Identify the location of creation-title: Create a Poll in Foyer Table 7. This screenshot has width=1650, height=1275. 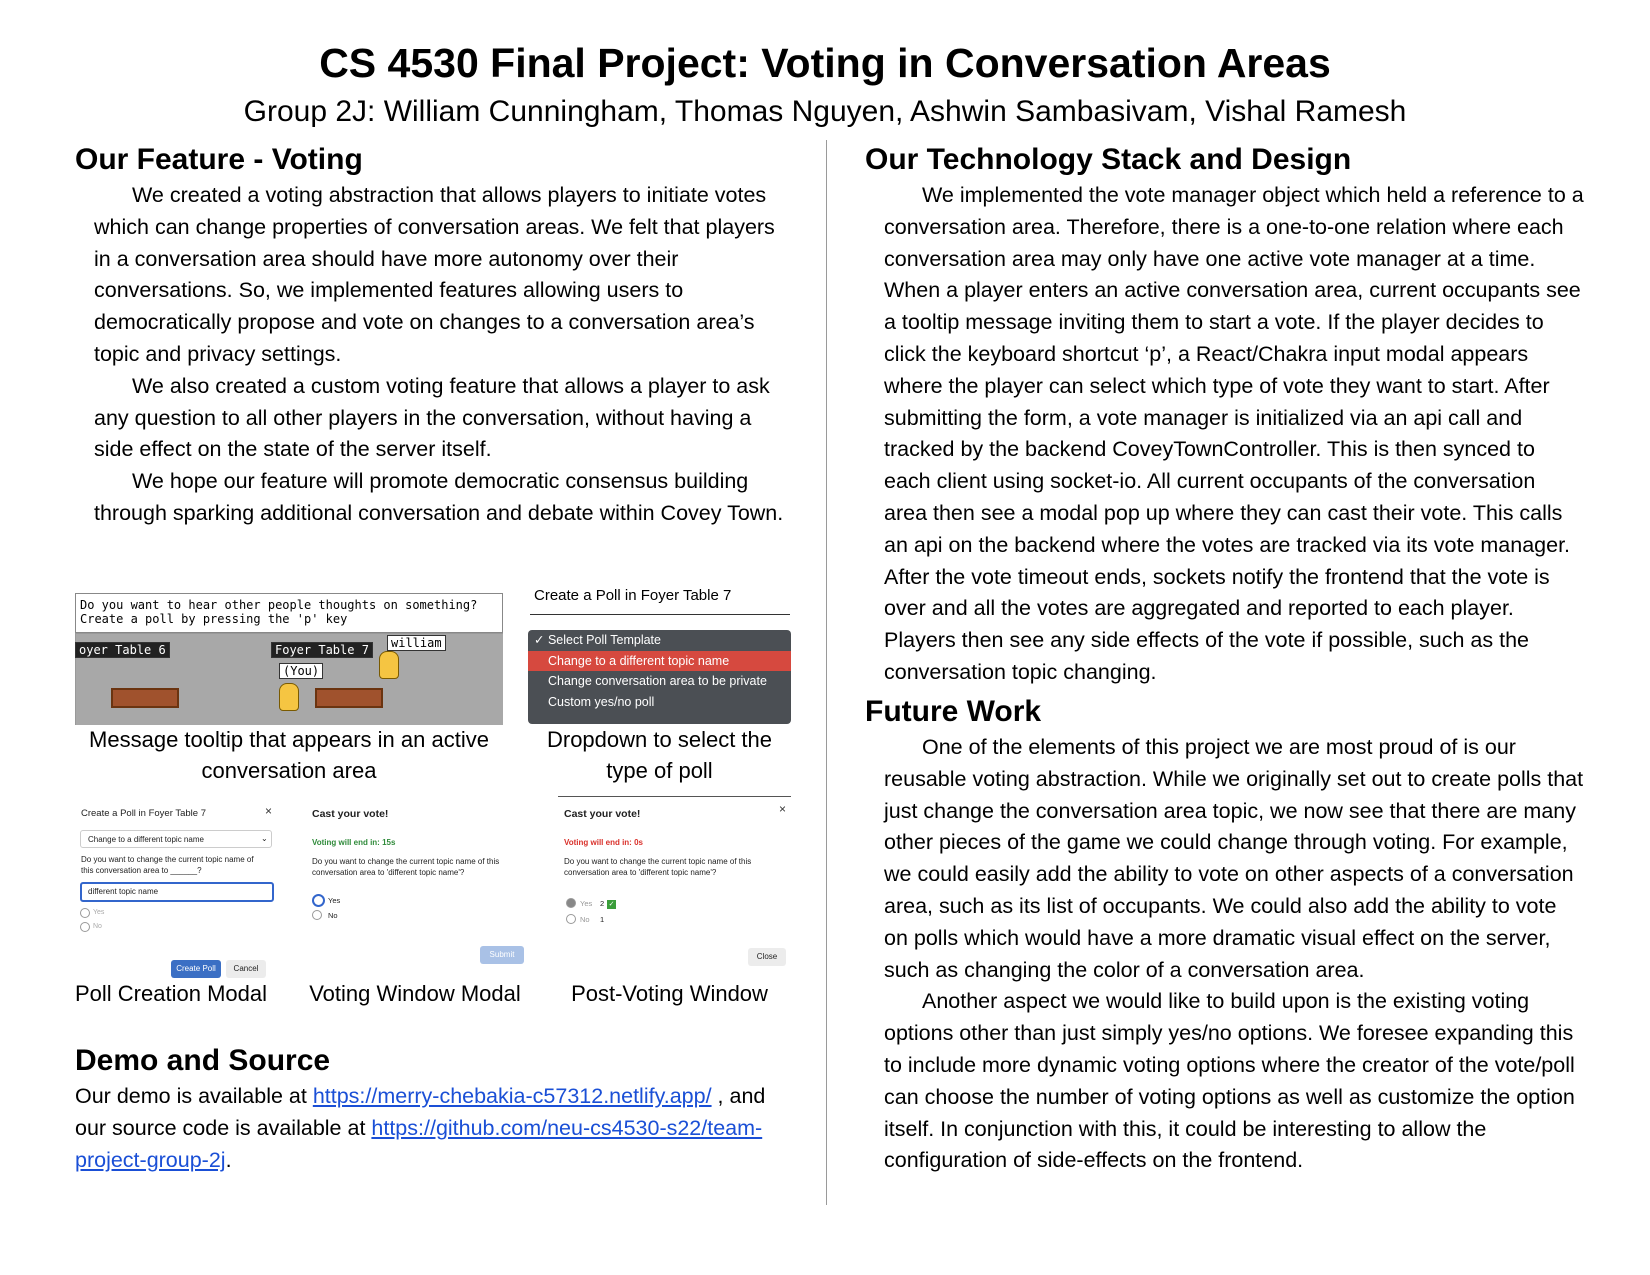
(143, 813).